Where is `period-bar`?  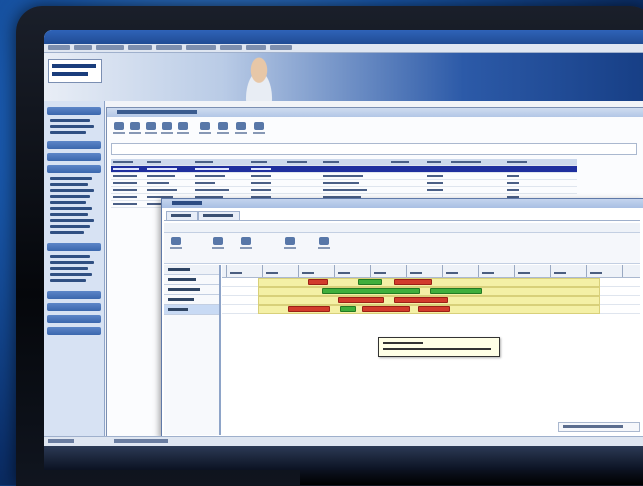
period-bar is located at coordinates (402, 228).